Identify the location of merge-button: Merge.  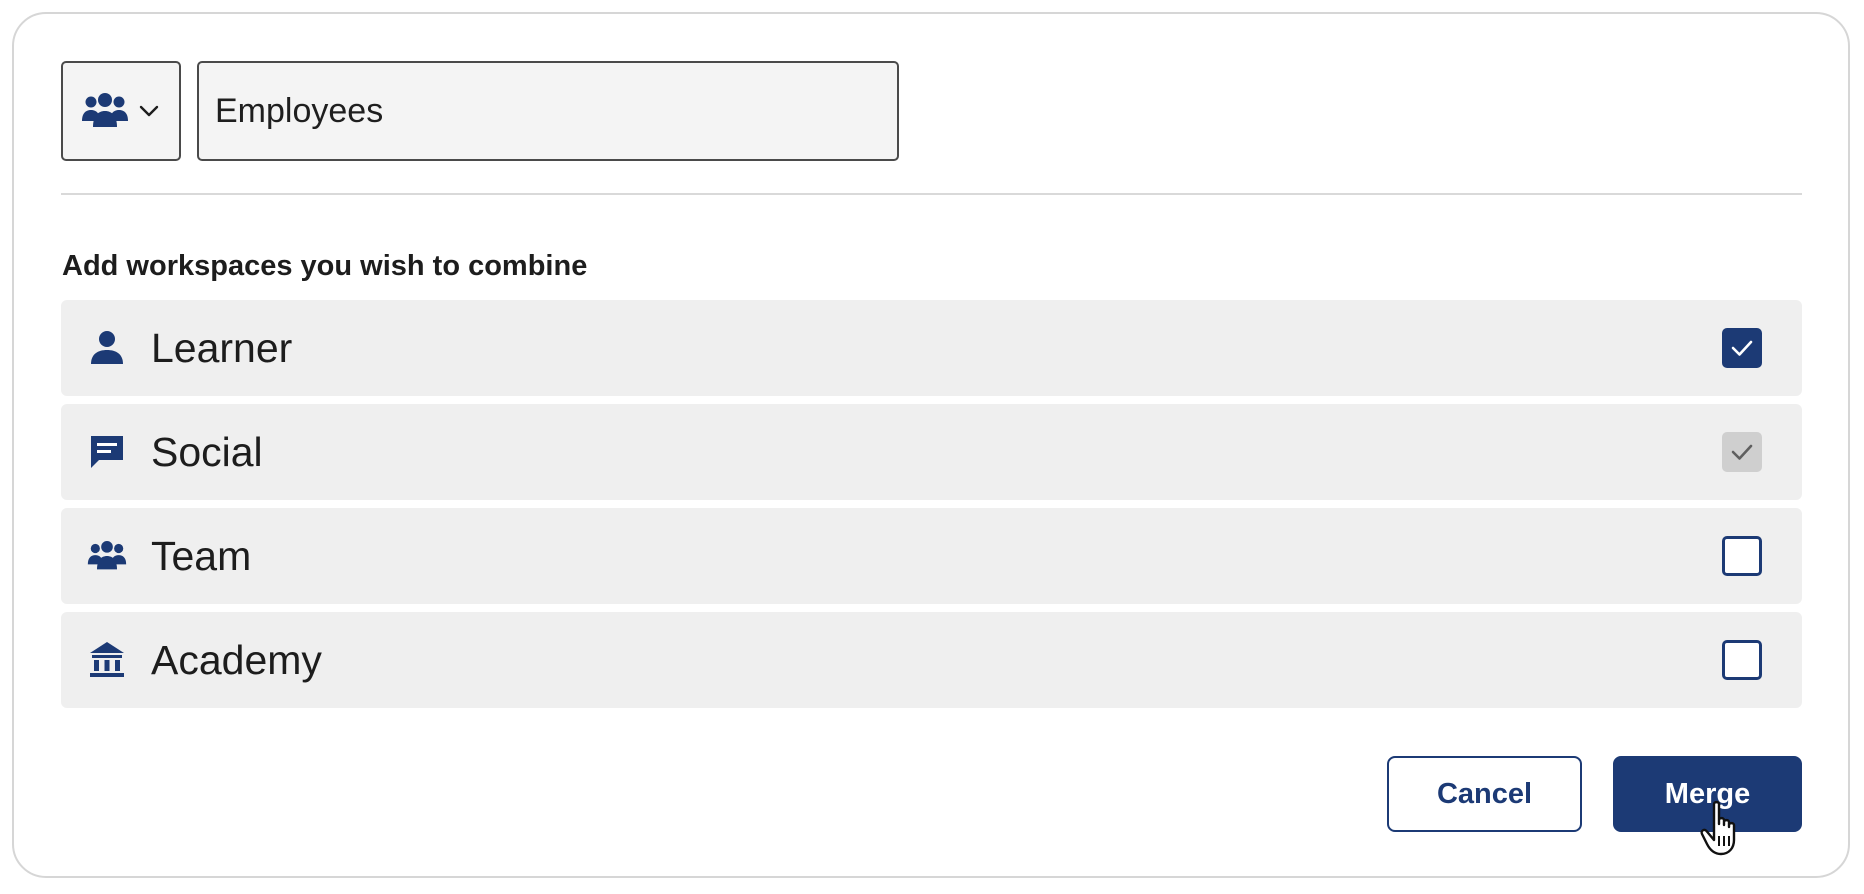
(1707, 794).